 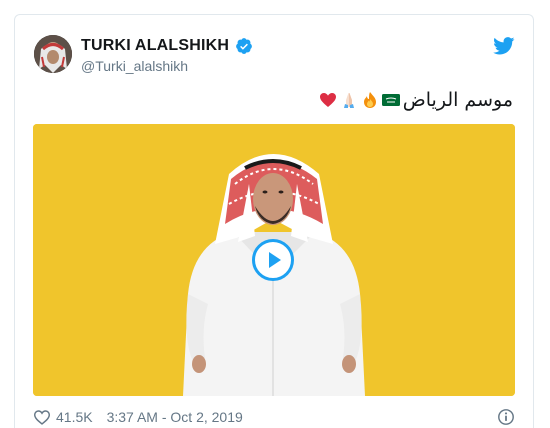 I want to click on author-handle: @Turki_alalshikh, so click(x=134, y=66).